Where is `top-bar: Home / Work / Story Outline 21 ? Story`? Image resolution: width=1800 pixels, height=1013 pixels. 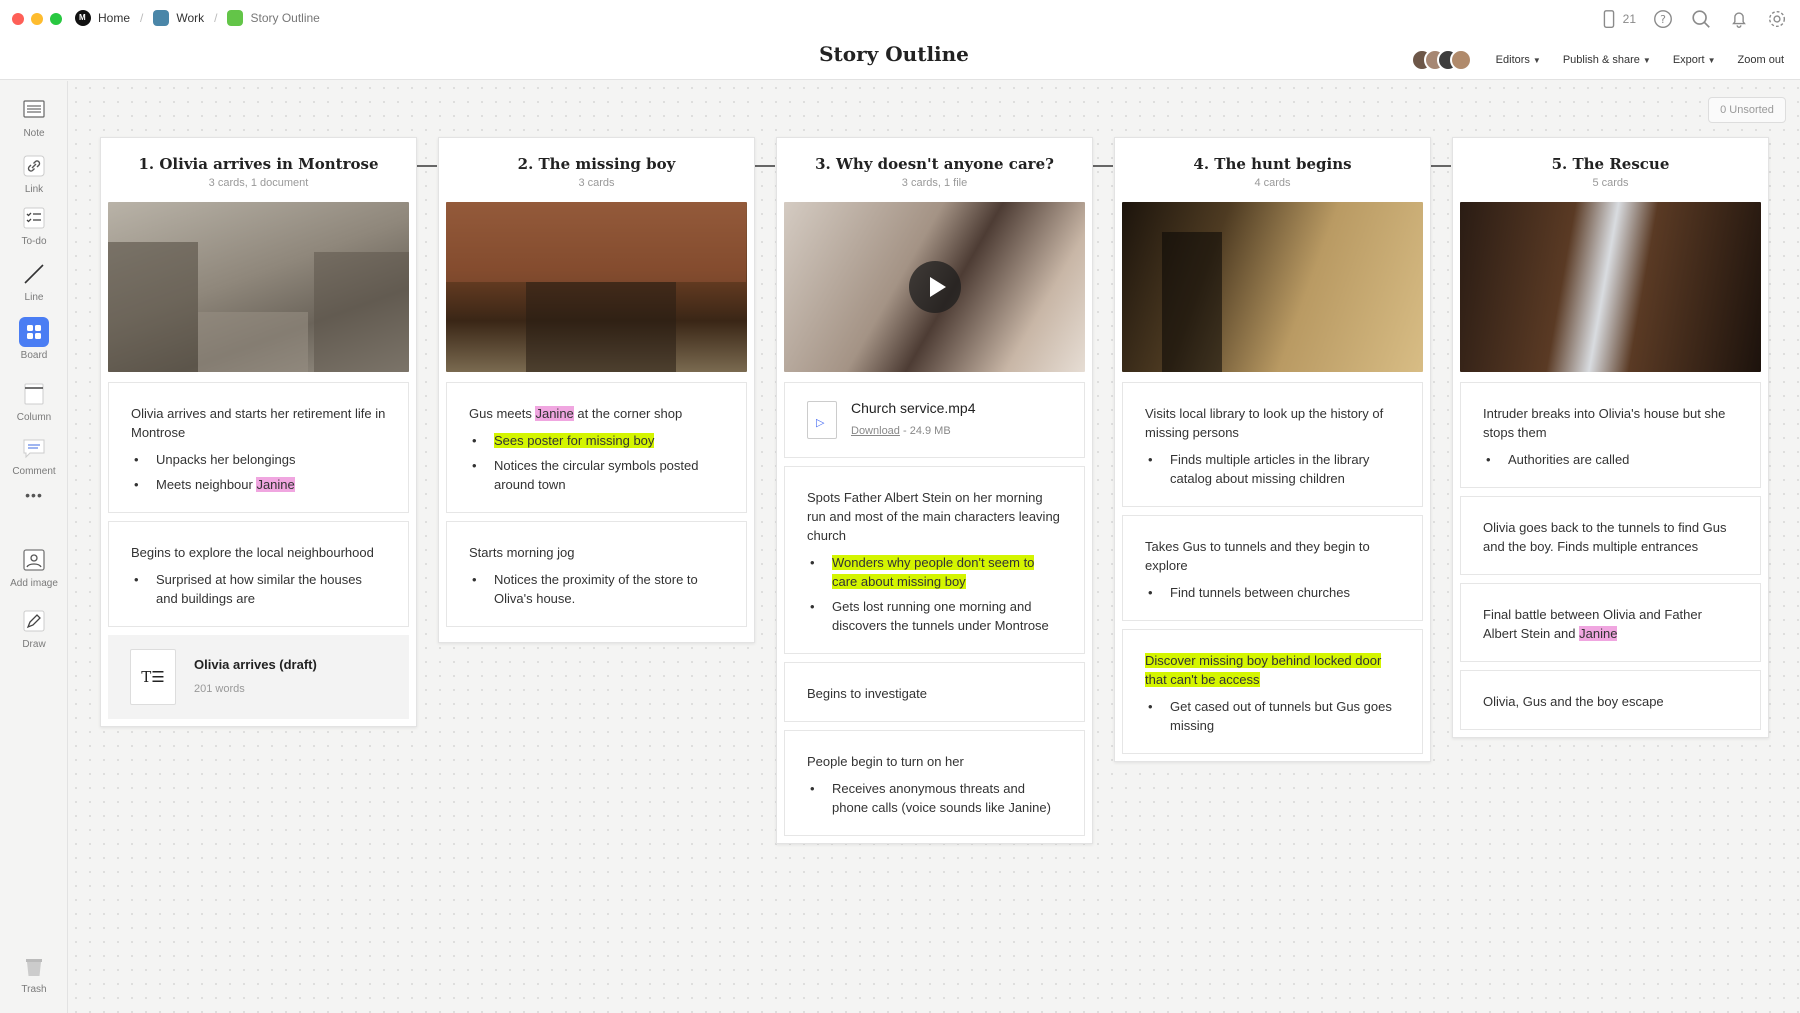 top-bar: Home / Work / Story Outline 21 ? Story is located at coordinates (900, 40).